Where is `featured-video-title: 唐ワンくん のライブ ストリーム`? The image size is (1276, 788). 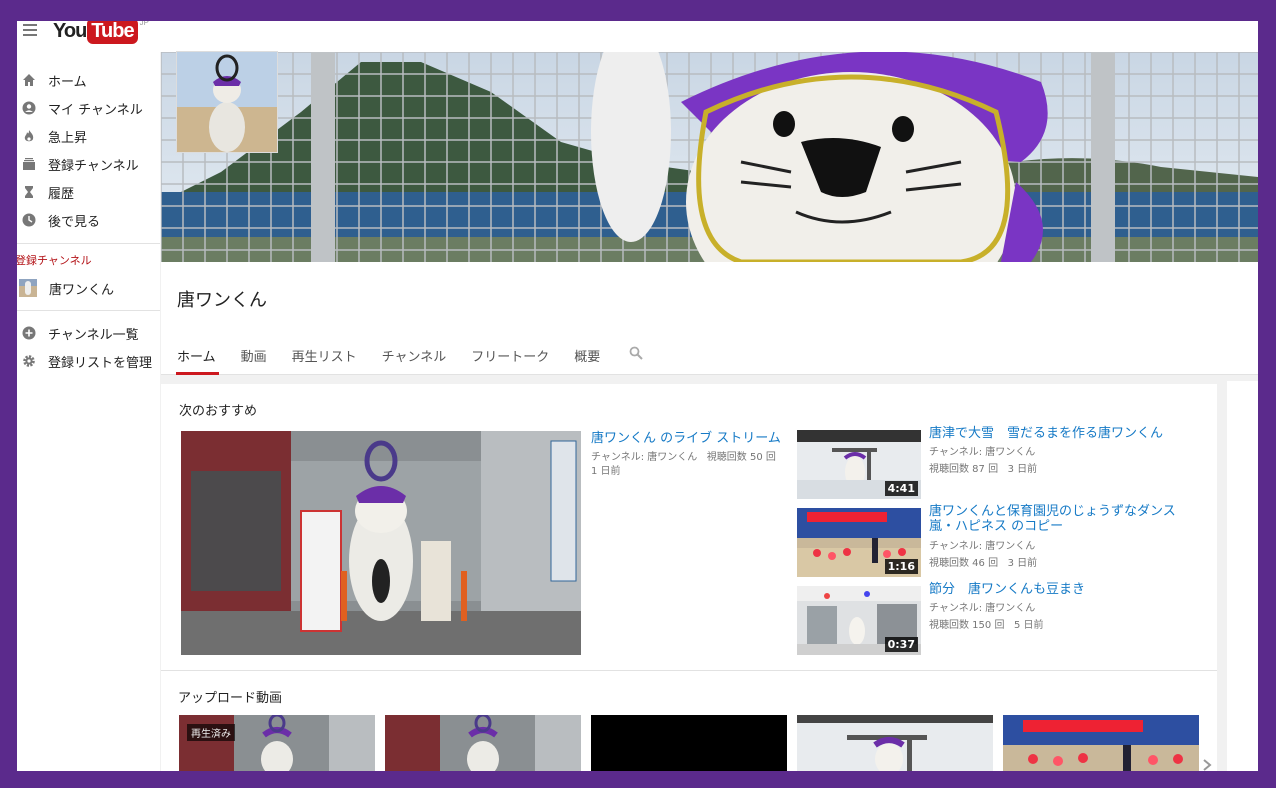 featured-video-title: 唐ワンくん のライブ ストリーム is located at coordinates (686, 436).